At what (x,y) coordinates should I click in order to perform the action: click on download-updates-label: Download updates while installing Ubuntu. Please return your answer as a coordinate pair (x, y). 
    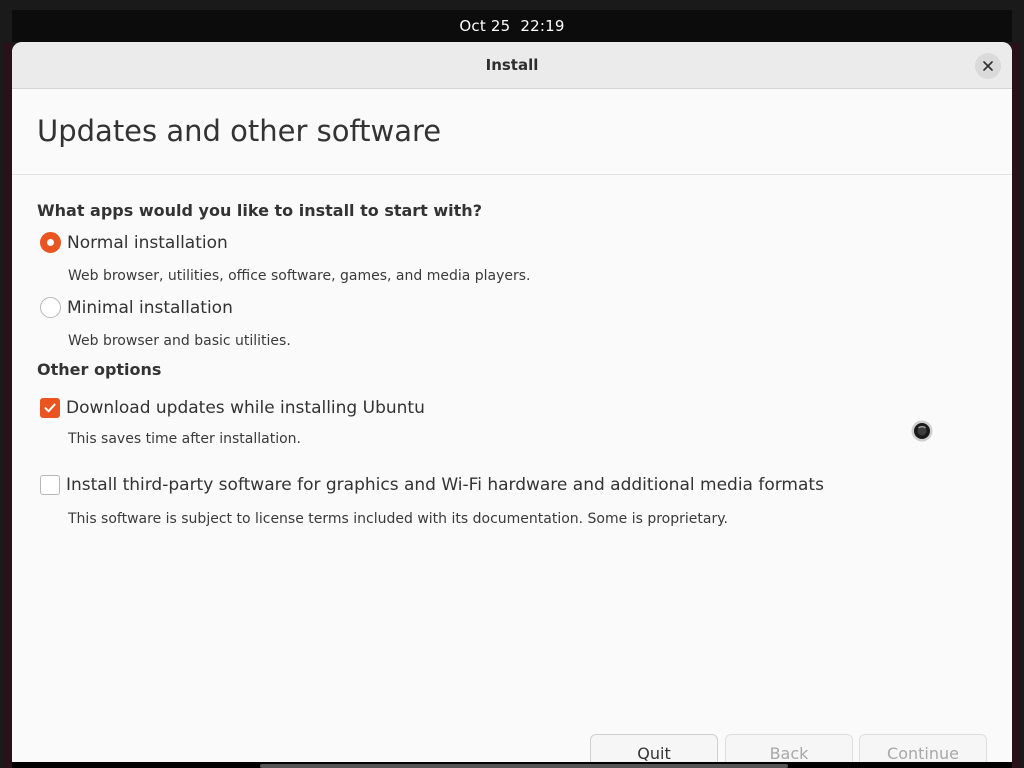
    Looking at the image, I should click on (245, 408).